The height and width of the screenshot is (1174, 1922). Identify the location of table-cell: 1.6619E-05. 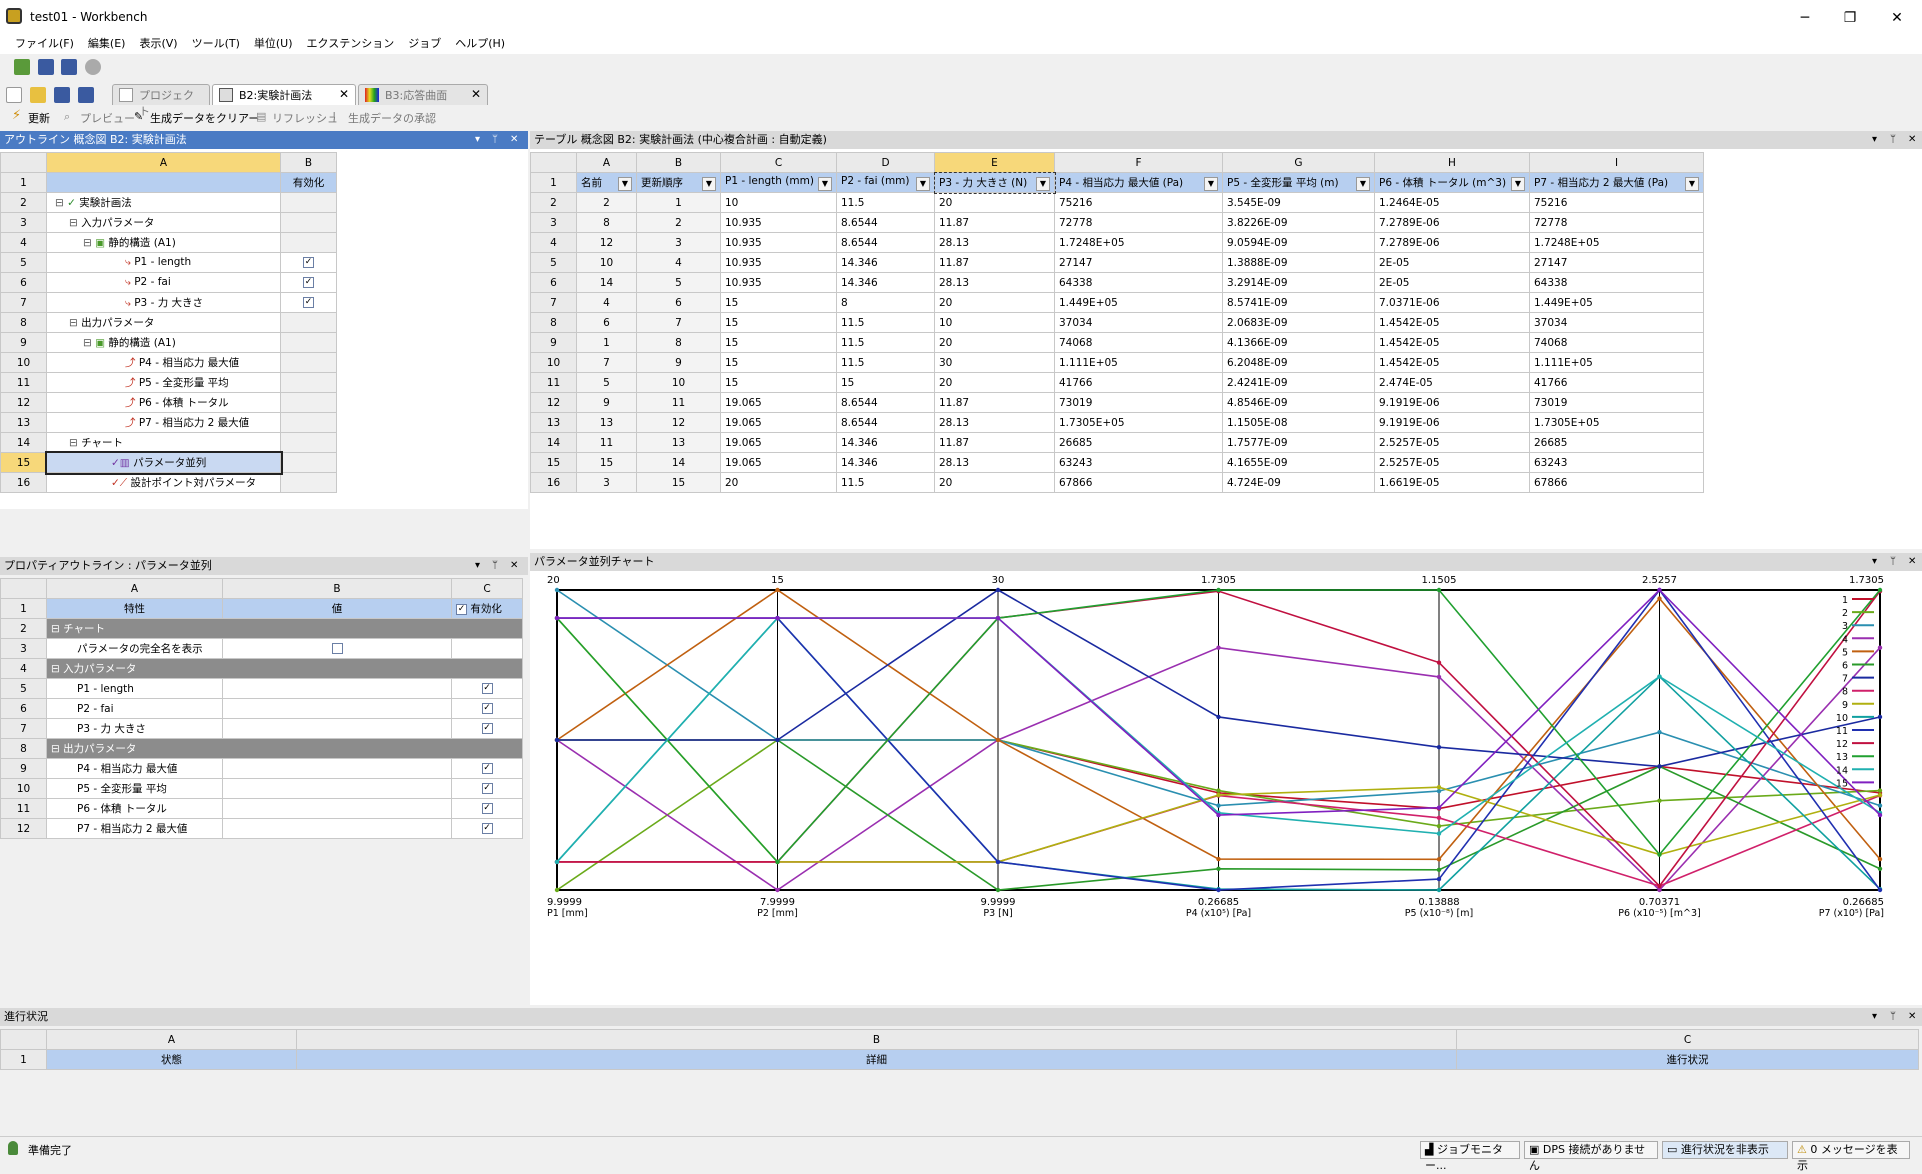
(1452, 482).